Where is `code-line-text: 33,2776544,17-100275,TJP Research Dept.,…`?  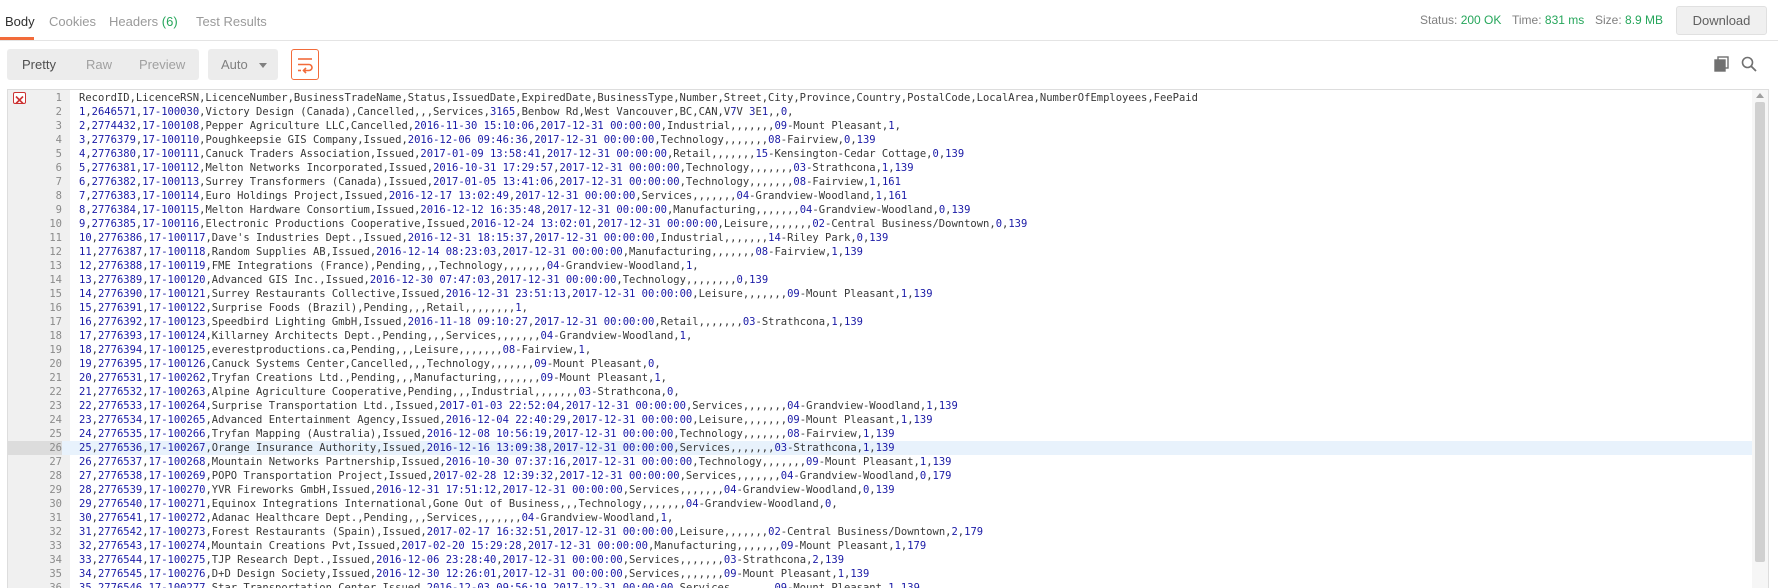 code-line-text: 33,2776544,17-100275,TJP Research Dept.,… is located at coordinates (462, 560).